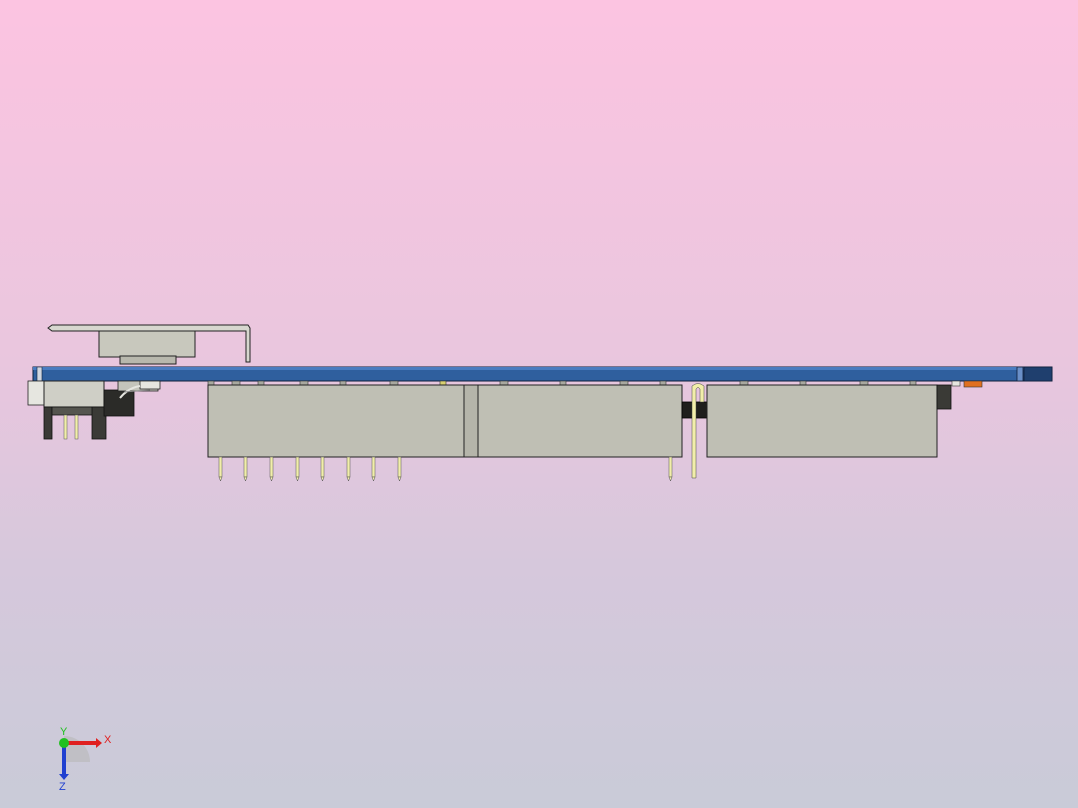  Describe the element at coordinates (108, 740) in the screenshot. I see `x-axis-label: X` at that location.